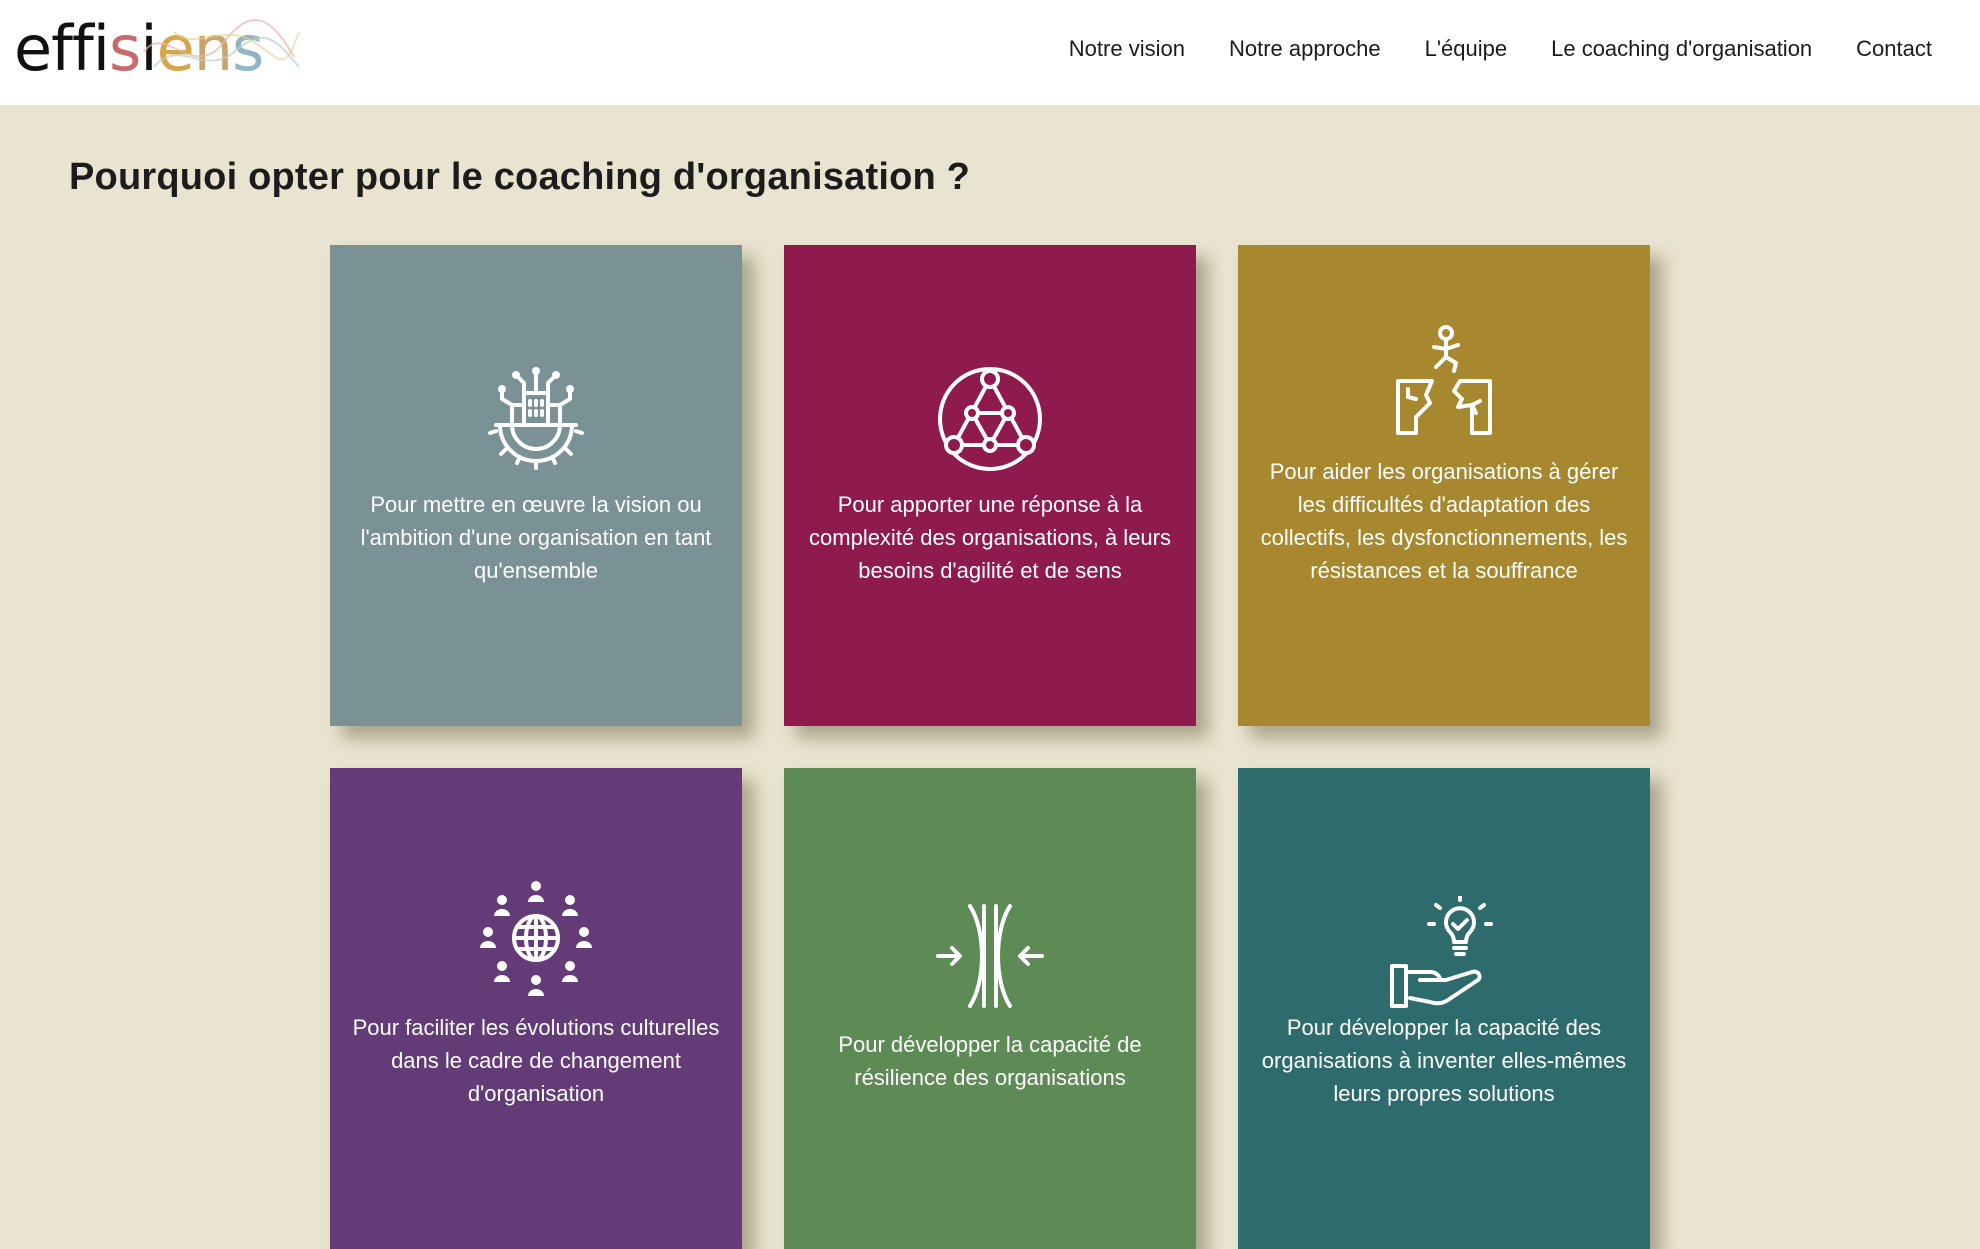 The width and height of the screenshot is (1980, 1249). I want to click on nav-equipe: L'équipe, so click(1466, 49).